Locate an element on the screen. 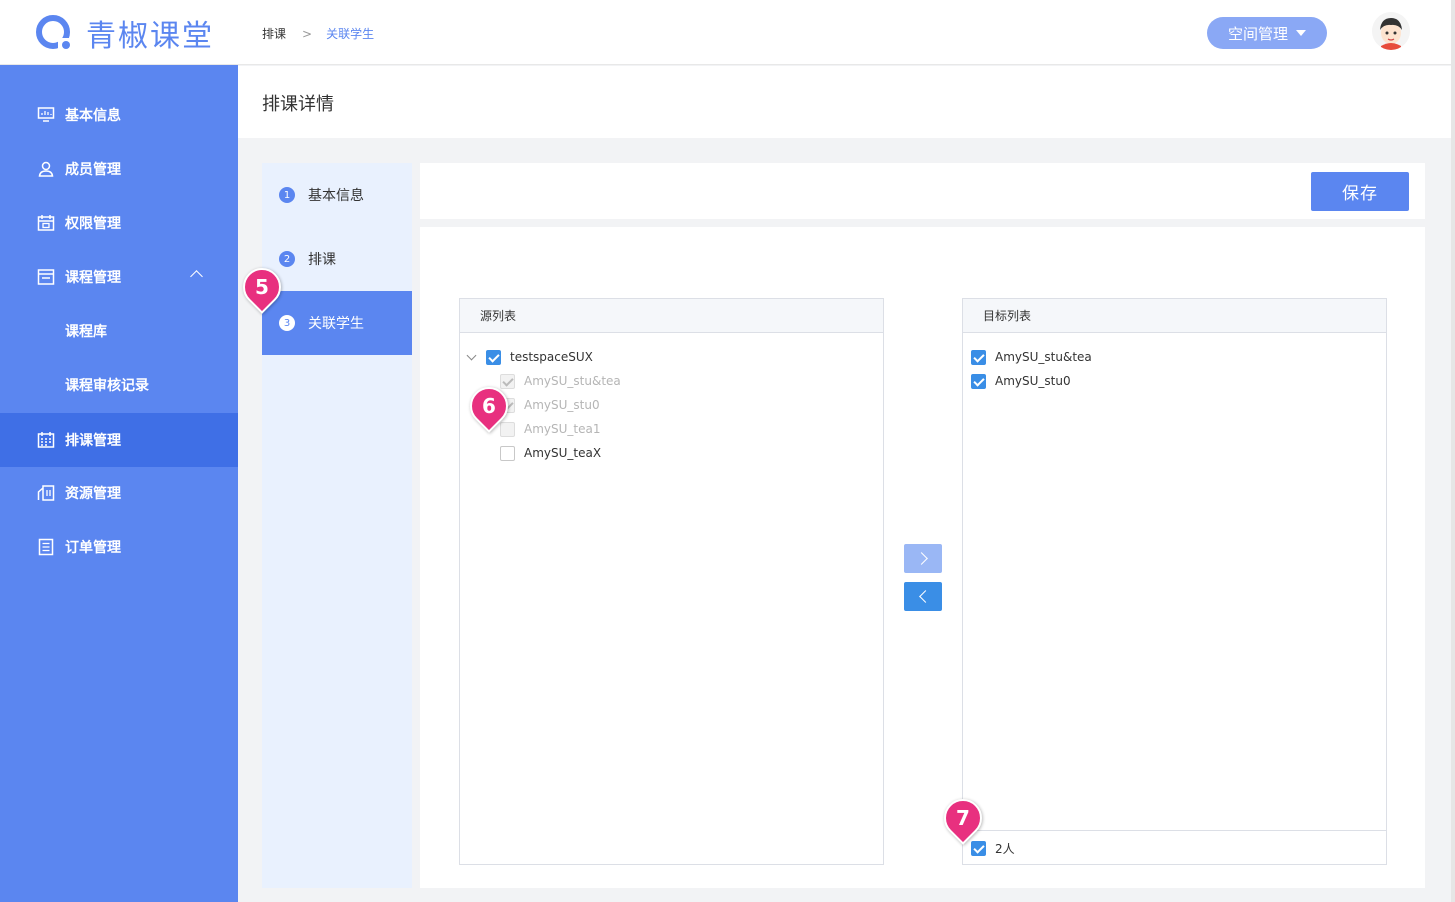  sidebar-item-label: 课程审核记录 is located at coordinates (107, 386).